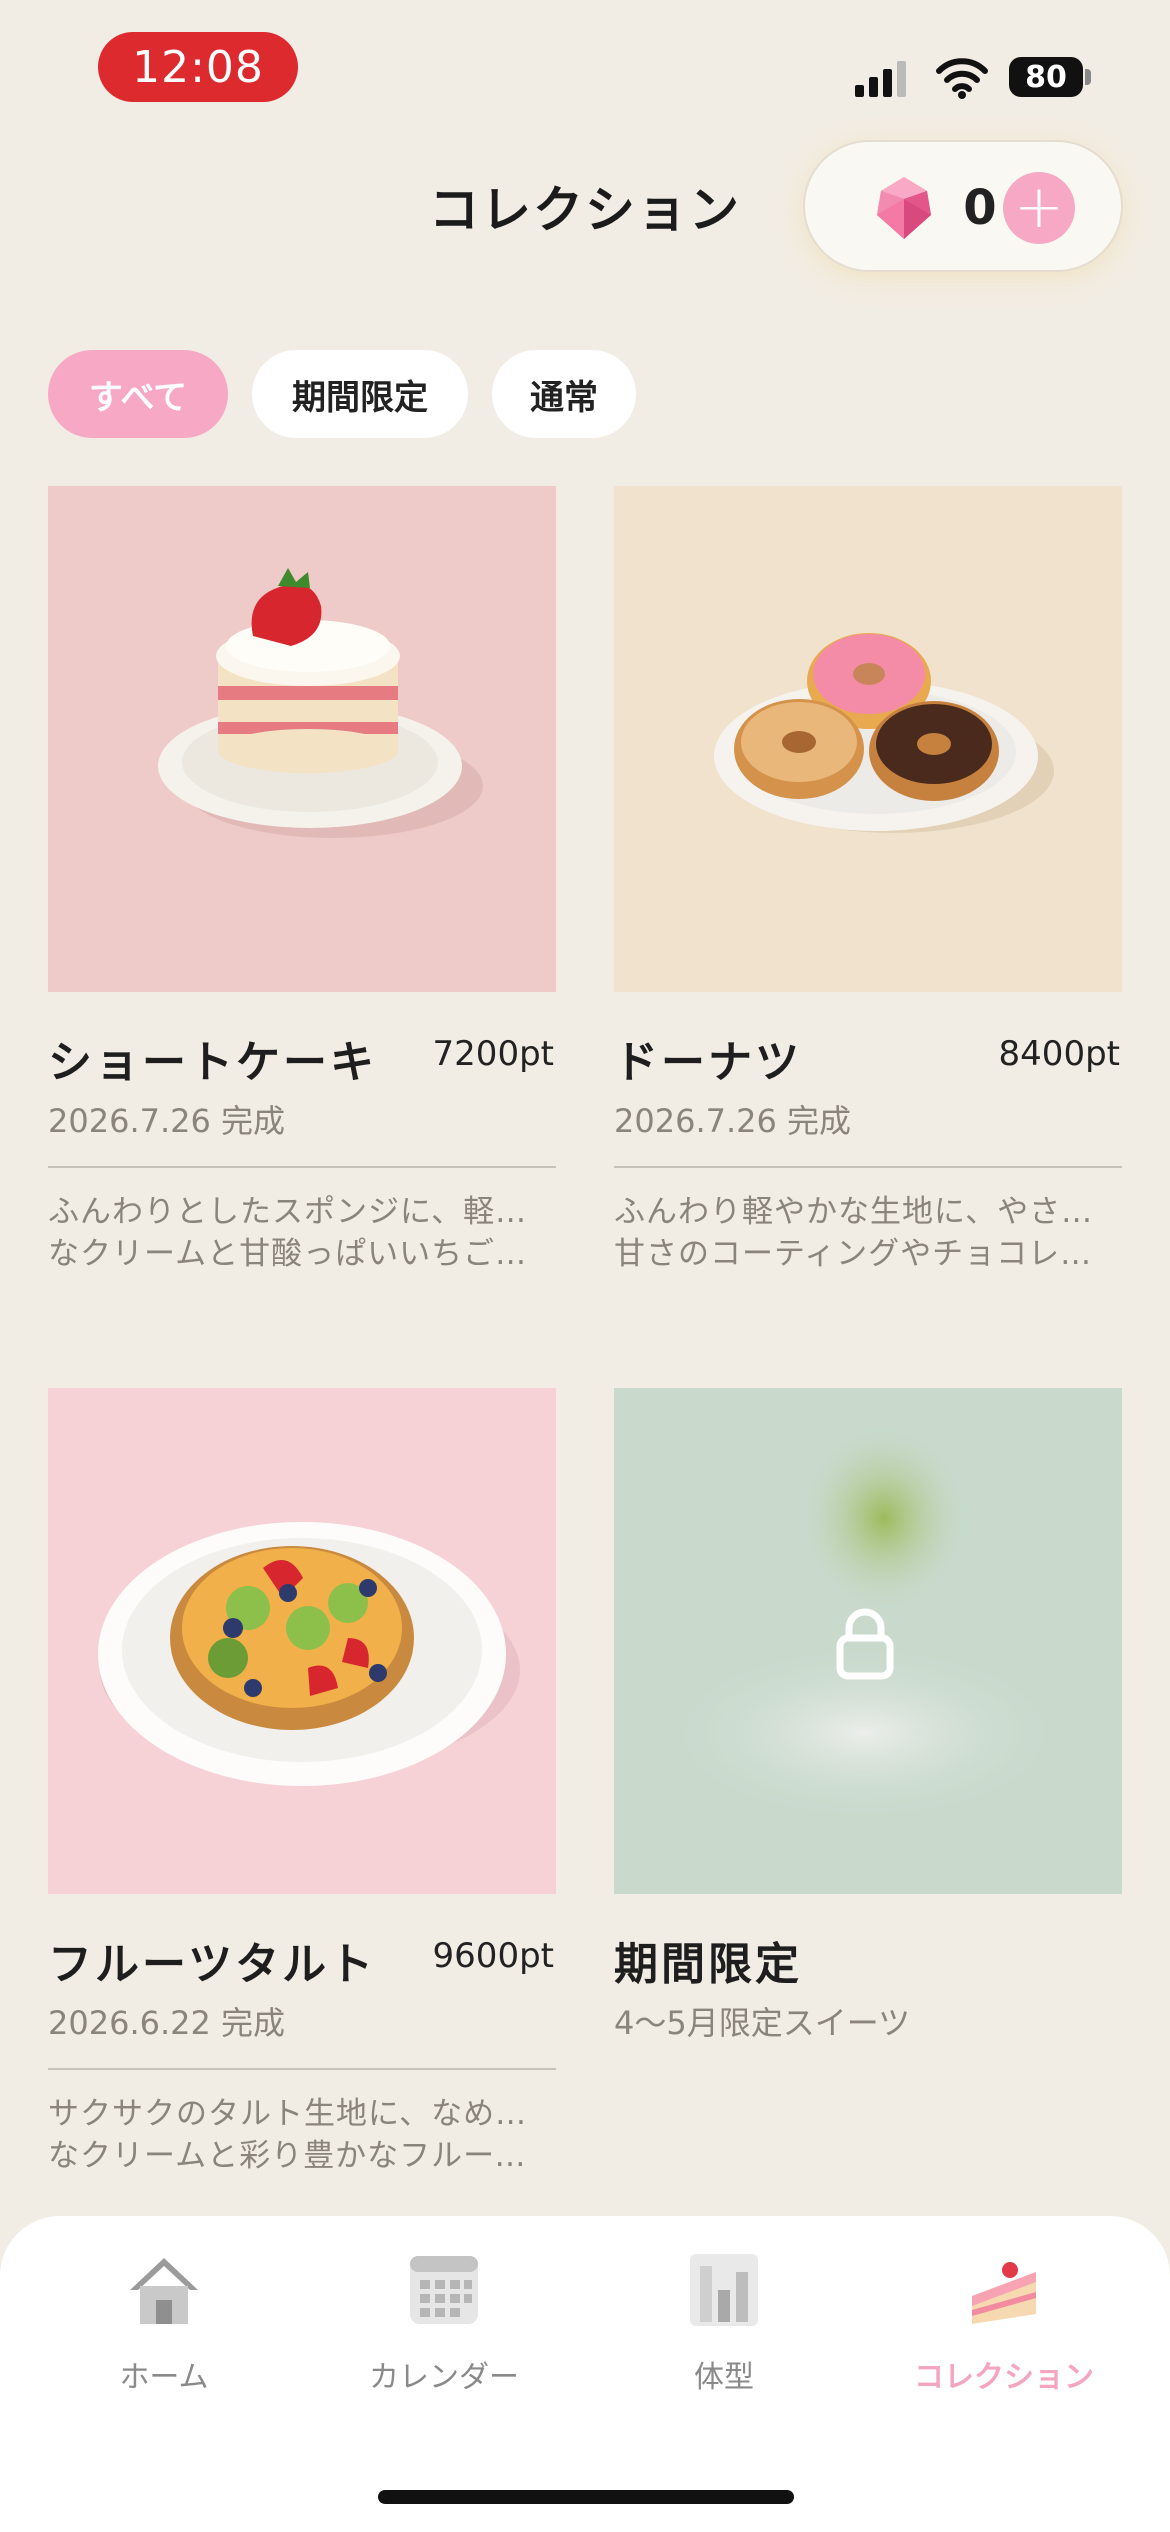 Image resolution: width=1170 pixels, height=2532 pixels. Describe the element at coordinates (708, 1964) in the screenshot. I see `card-name: 期間限定` at that location.